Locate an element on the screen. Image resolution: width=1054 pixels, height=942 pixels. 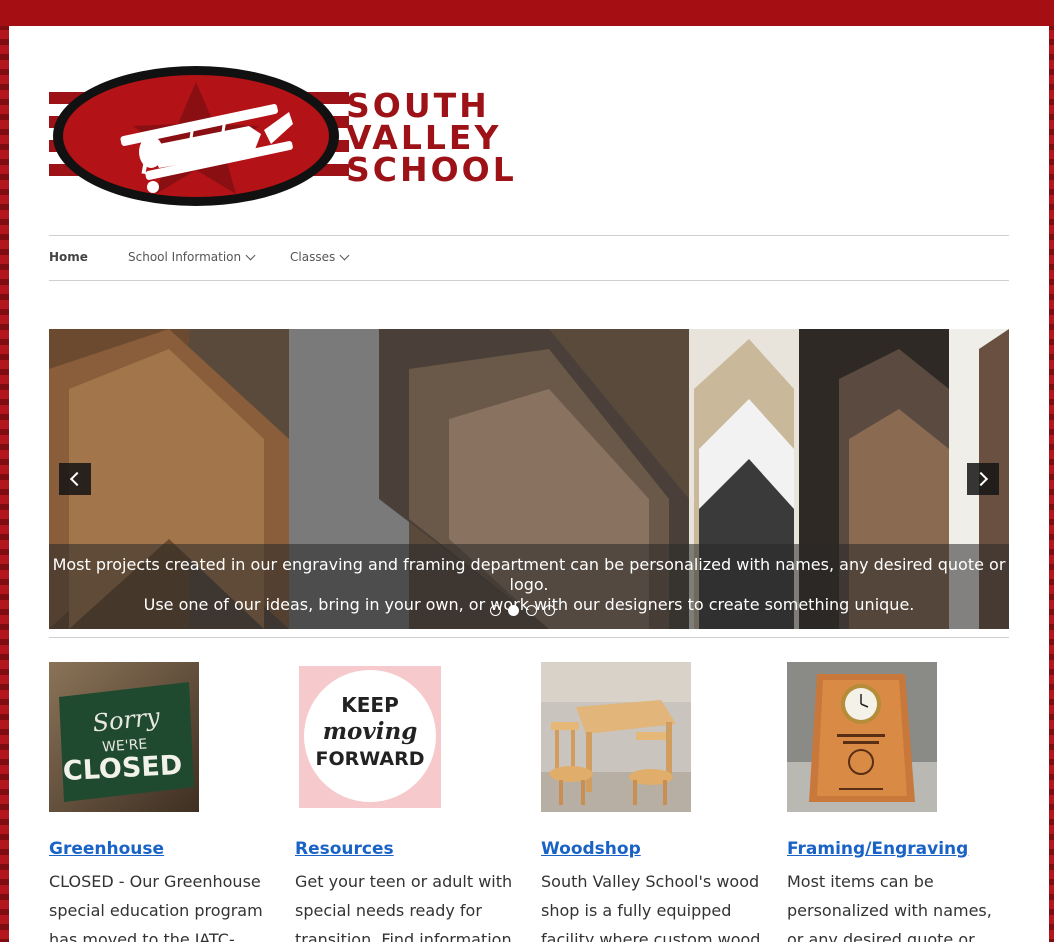
resources-thumbnail: KEEP moving FORWARD is located at coordinates (370, 737).